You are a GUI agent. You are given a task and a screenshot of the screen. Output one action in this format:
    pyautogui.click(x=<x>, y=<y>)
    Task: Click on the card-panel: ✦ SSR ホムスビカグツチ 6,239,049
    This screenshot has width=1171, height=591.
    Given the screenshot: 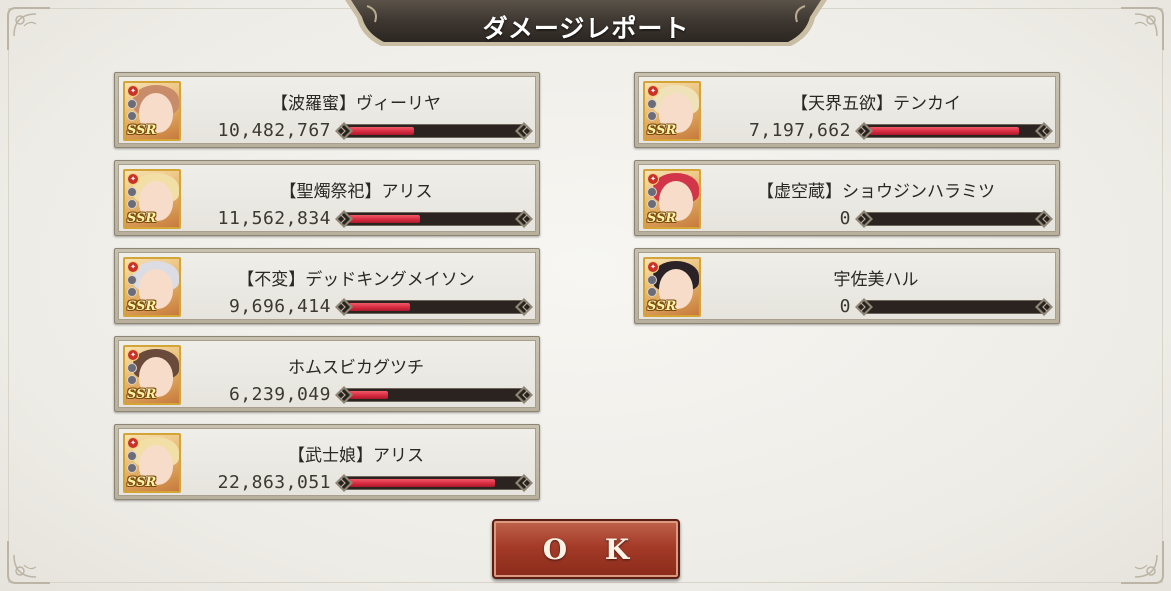 What is the action you would take?
    pyautogui.click(x=327, y=374)
    